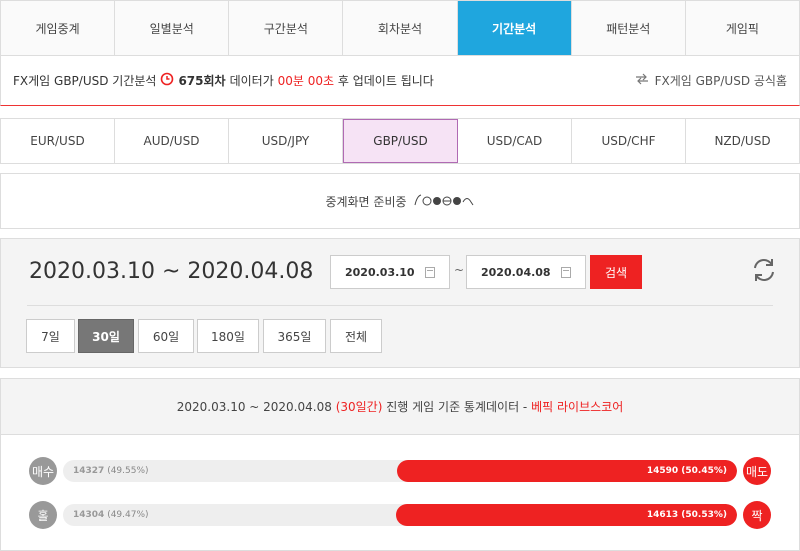 This screenshot has height=551, width=800. Describe the element at coordinates (202, 81) in the screenshot. I see `round-number: 675회차` at that location.